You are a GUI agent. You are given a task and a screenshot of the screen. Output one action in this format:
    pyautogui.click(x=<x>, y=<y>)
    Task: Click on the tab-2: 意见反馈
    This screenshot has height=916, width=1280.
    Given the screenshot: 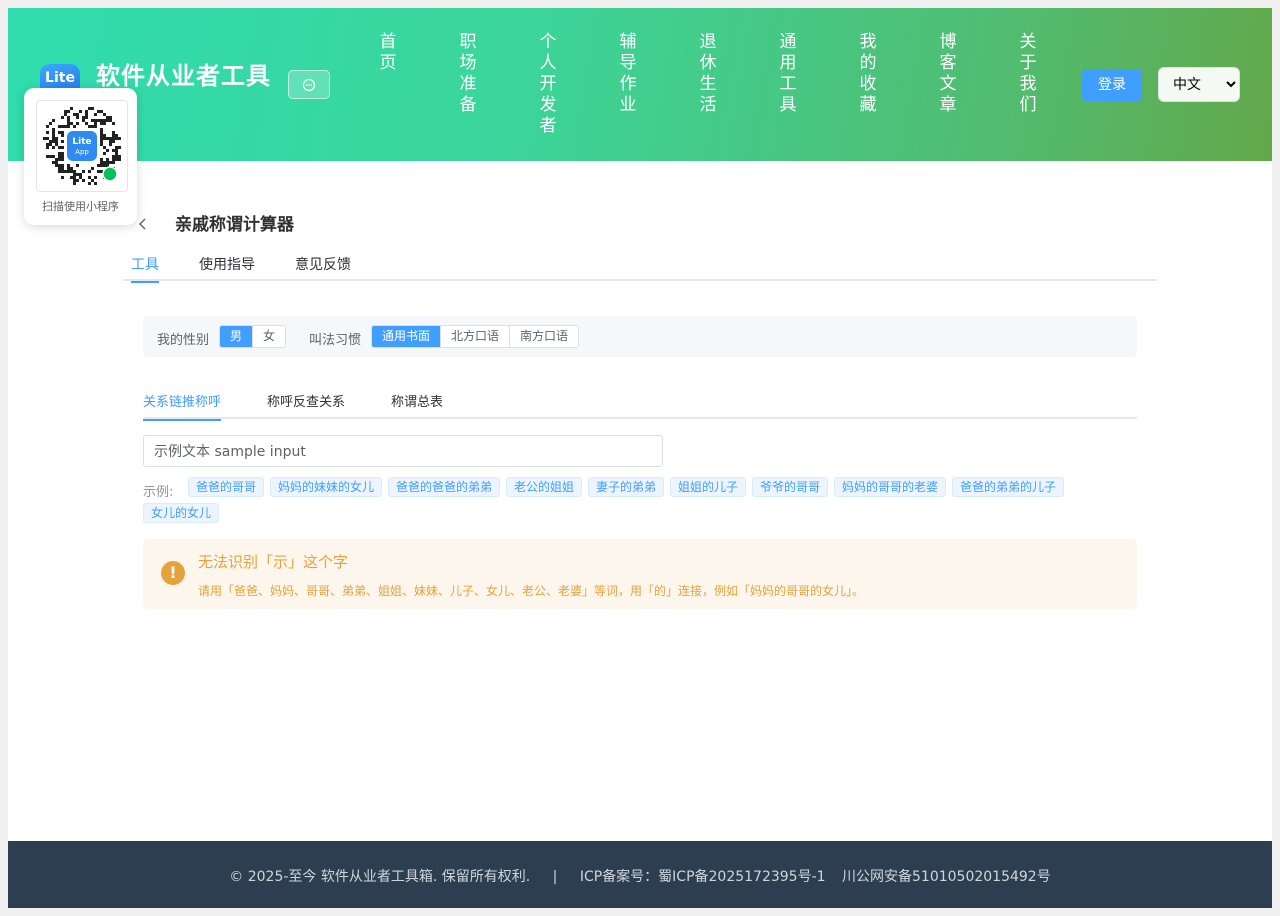 What is the action you would take?
    pyautogui.click(x=323, y=267)
    